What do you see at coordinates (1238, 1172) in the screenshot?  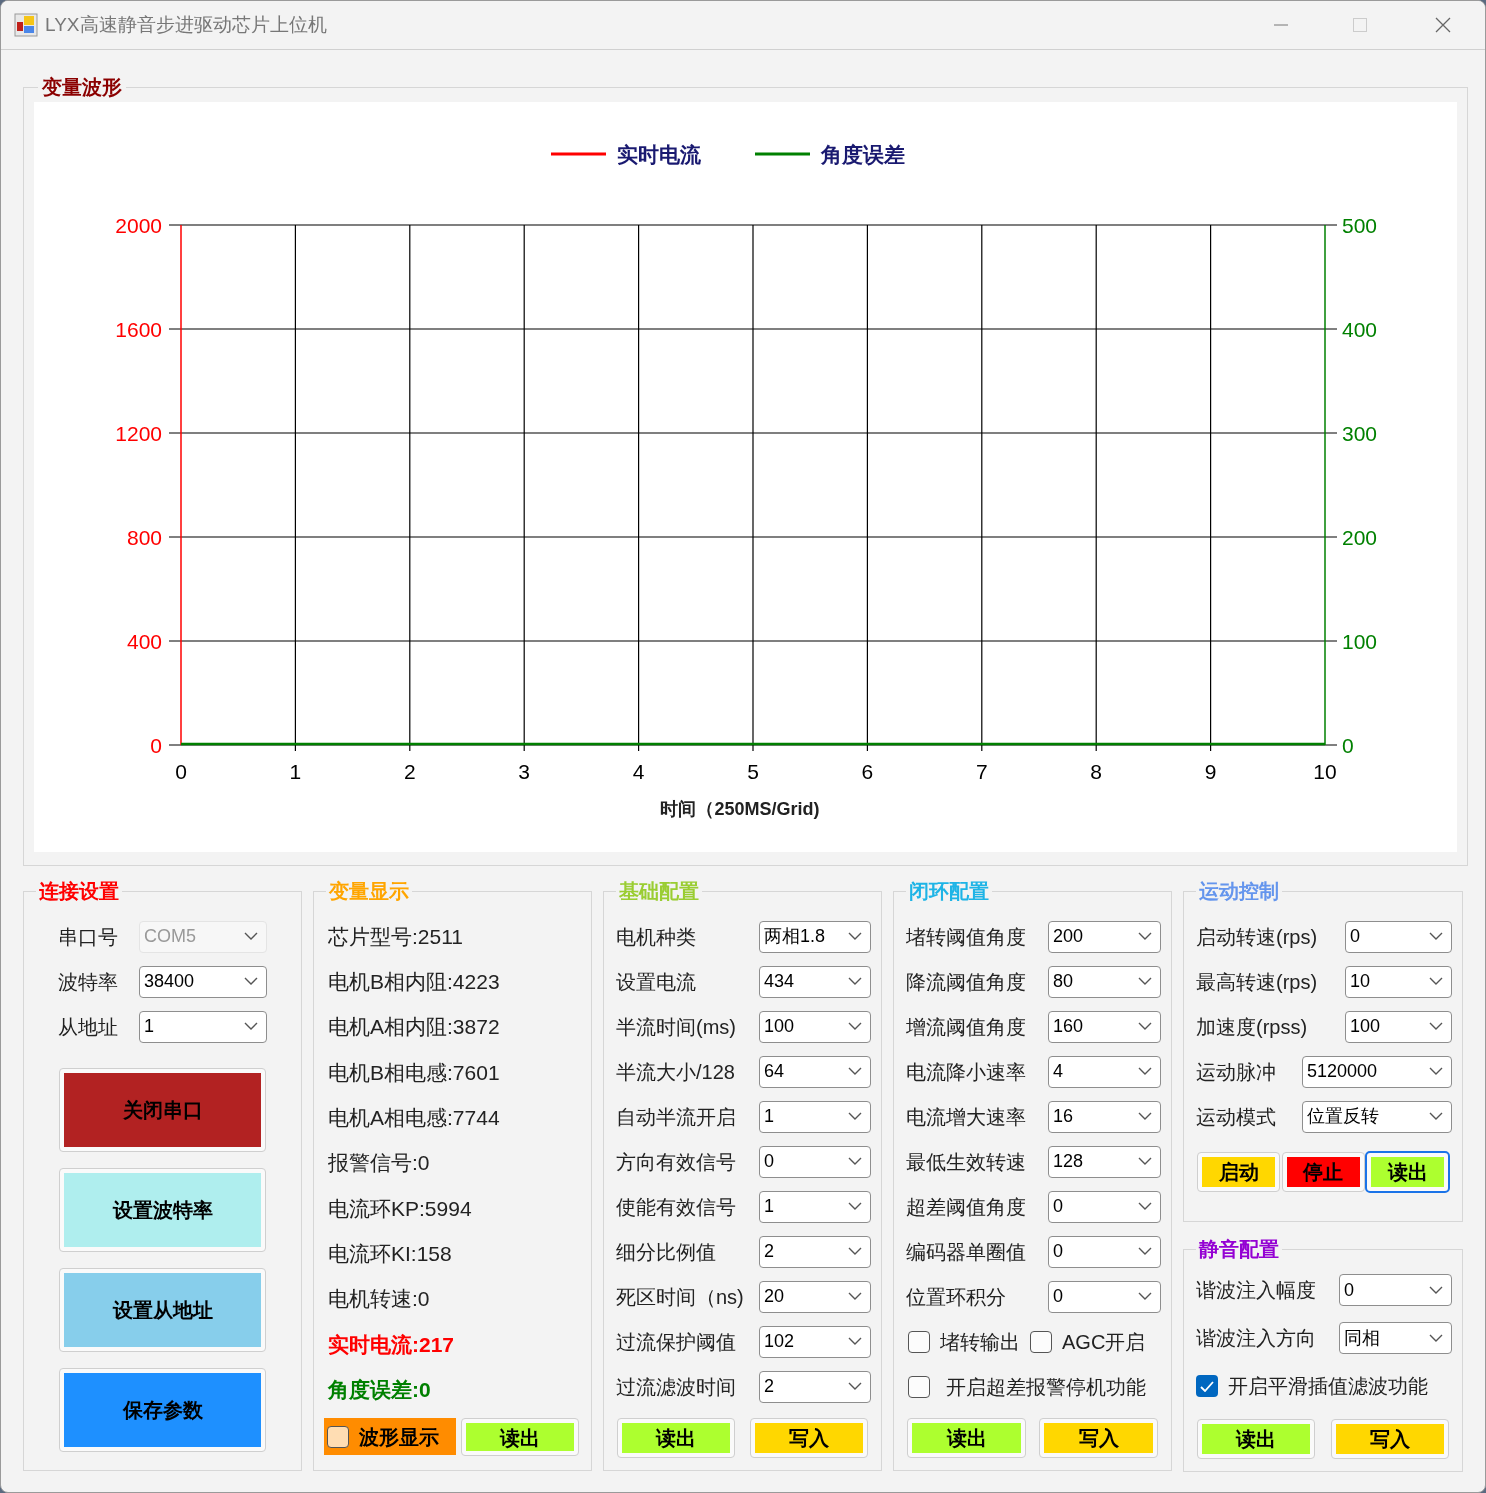 I see `button: 启动` at bounding box center [1238, 1172].